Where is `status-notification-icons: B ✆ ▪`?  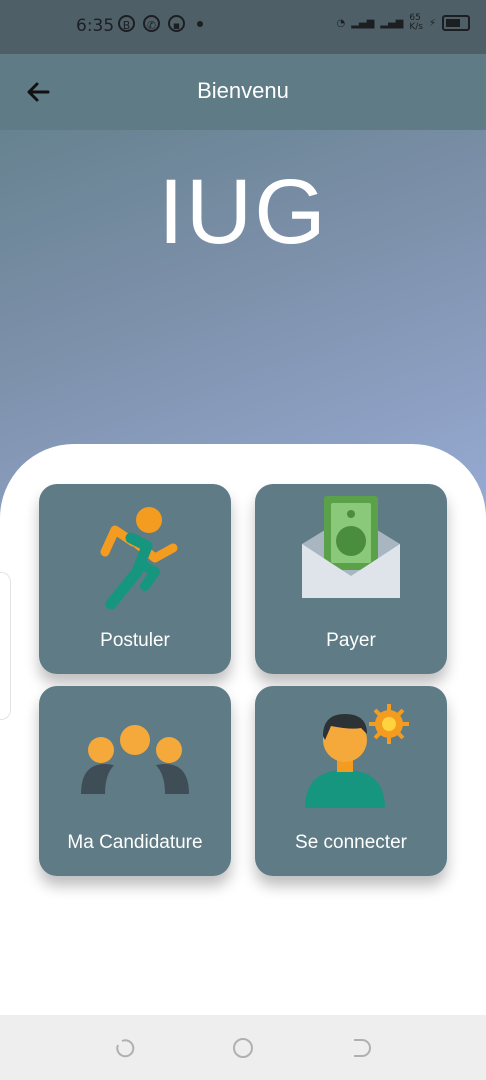
status-notification-icons: B ✆ ▪ is located at coordinates (160, 23).